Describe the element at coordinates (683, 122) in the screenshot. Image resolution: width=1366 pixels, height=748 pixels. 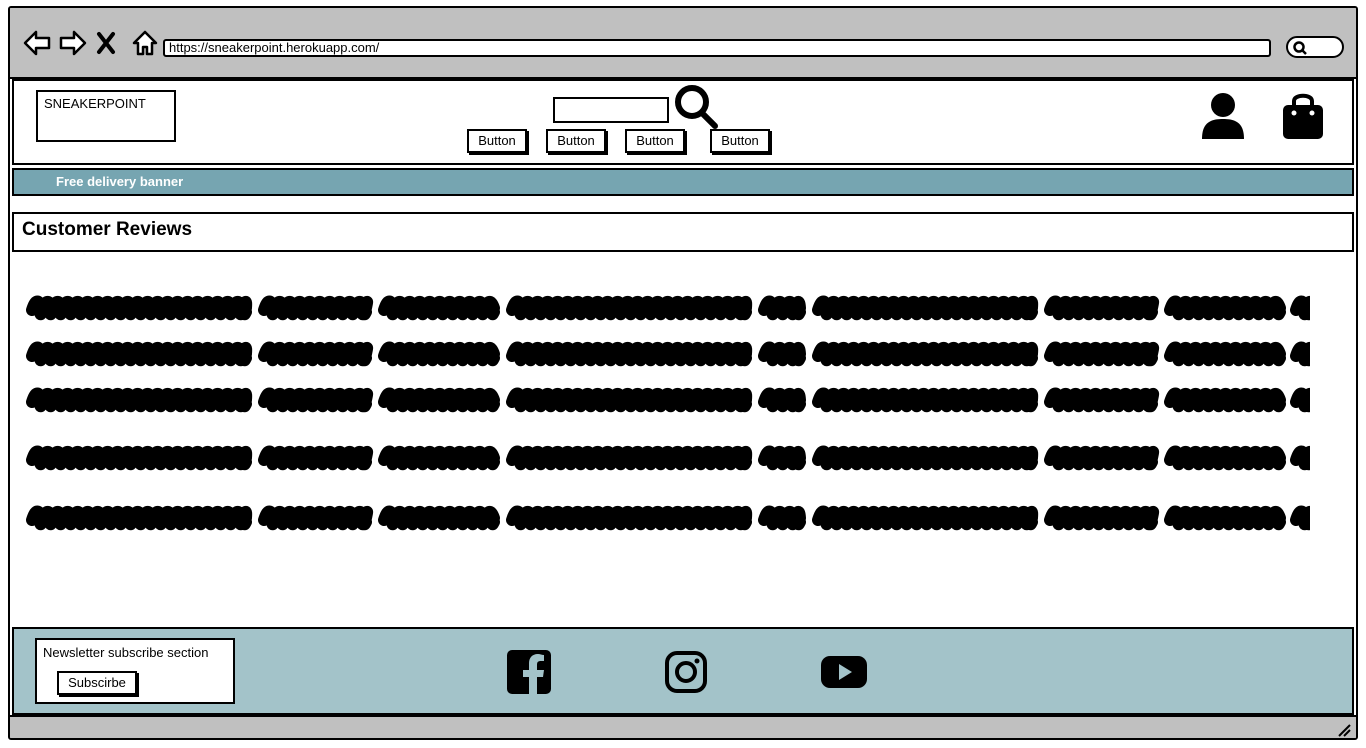
I see `site-header: SNEAKERPOINT Button Button Button Button` at that location.